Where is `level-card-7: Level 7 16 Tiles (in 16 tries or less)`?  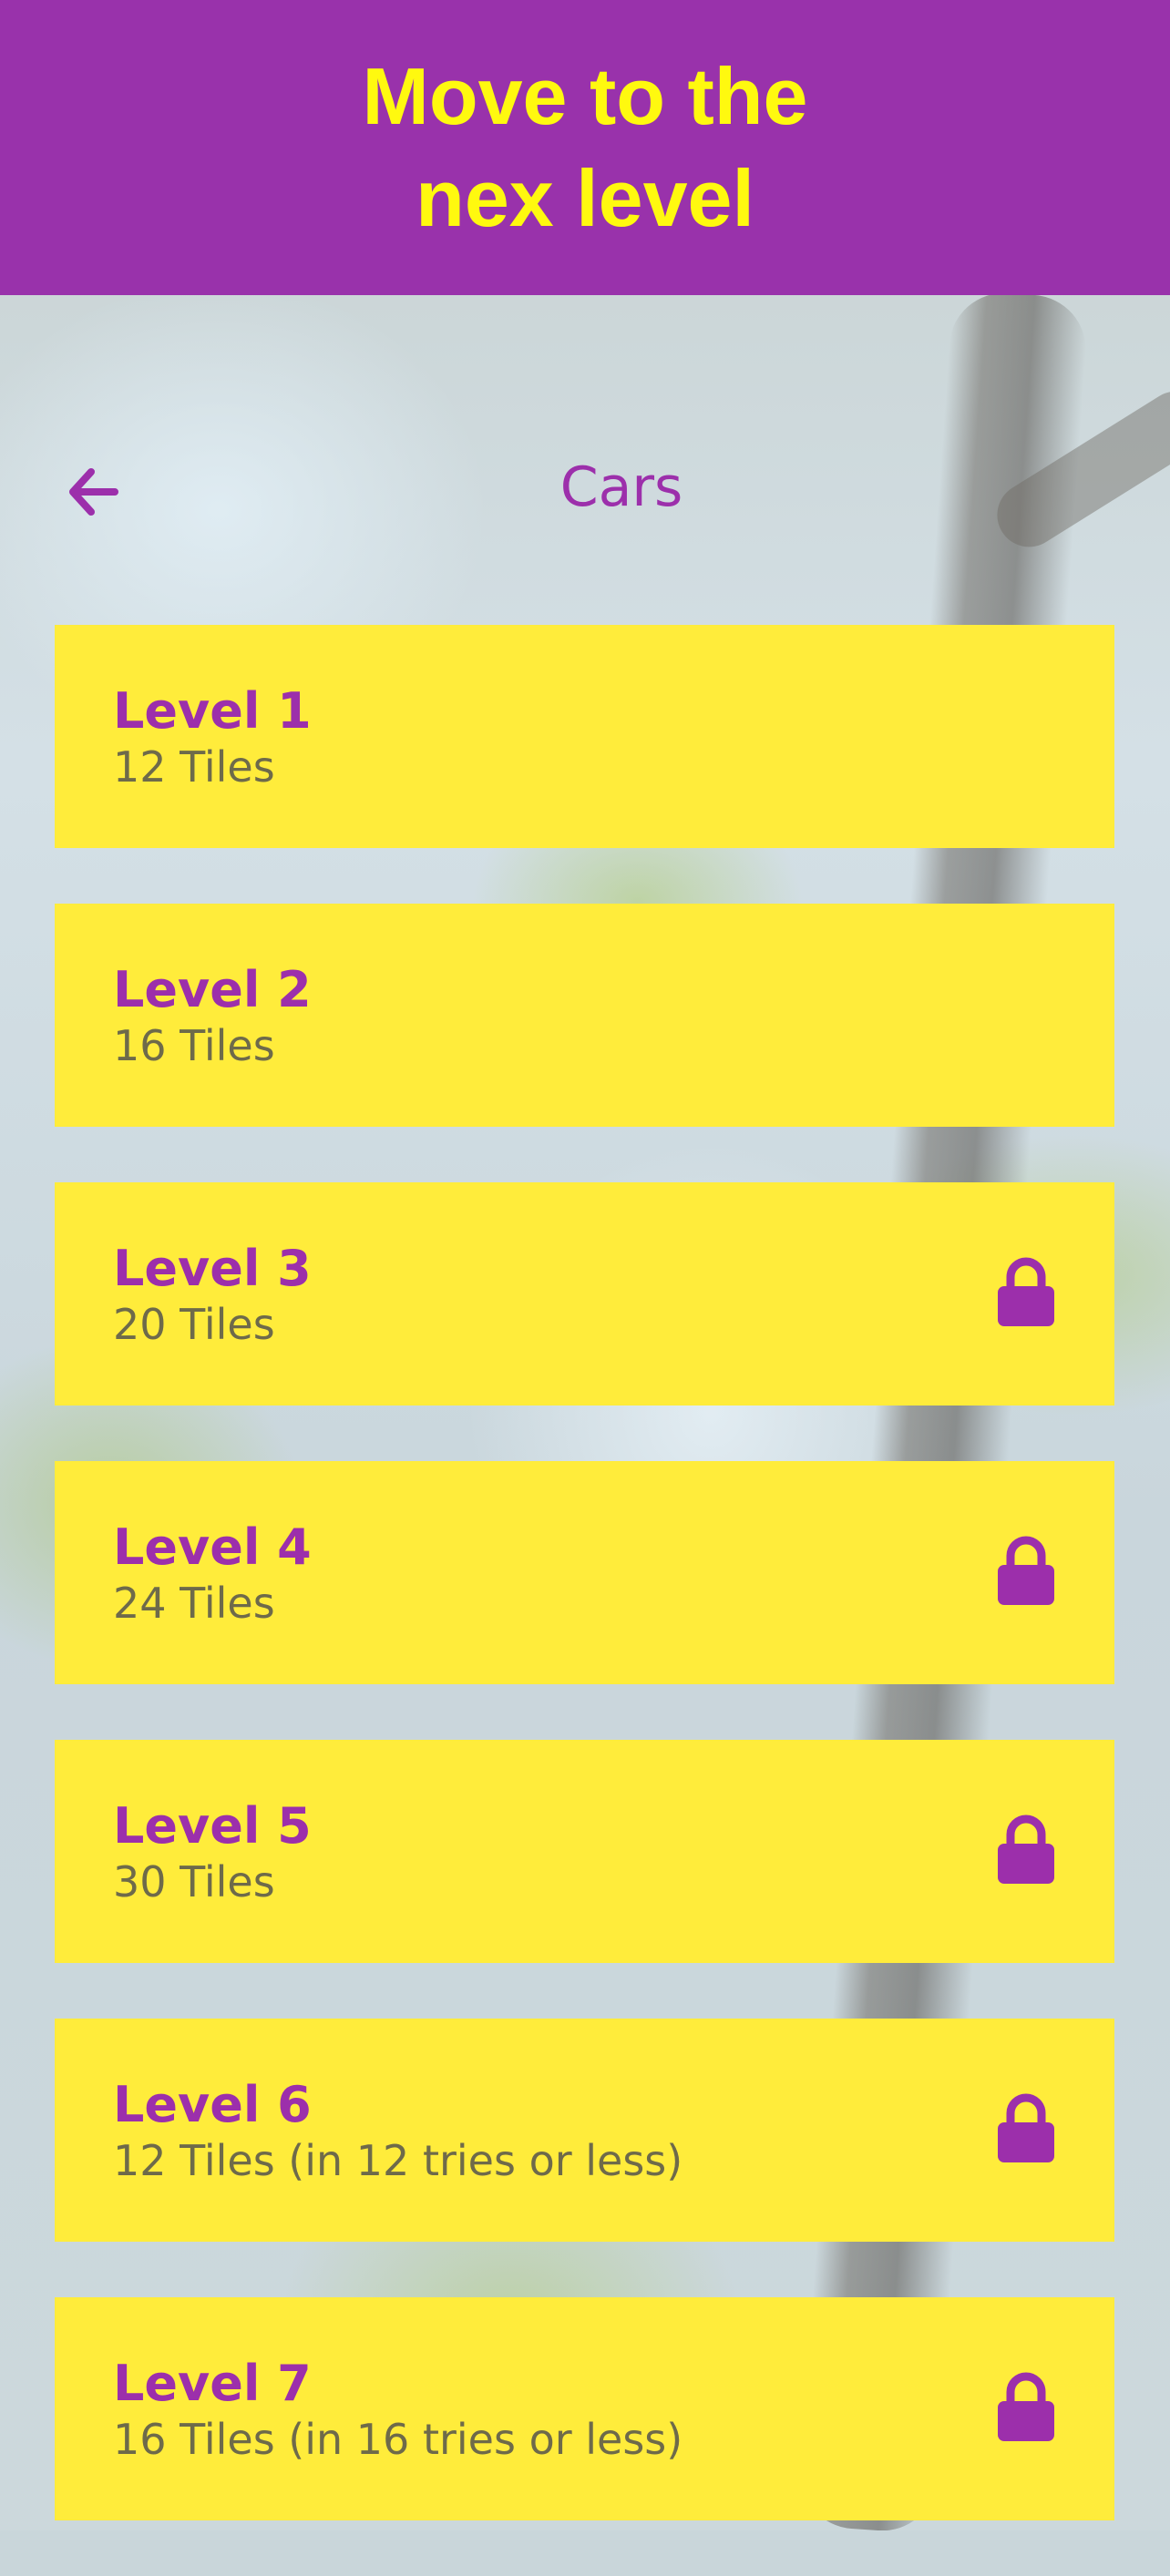
level-card-7: Level 7 16 Tiles (in 16 tries or less) is located at coordinates (584, 2408).